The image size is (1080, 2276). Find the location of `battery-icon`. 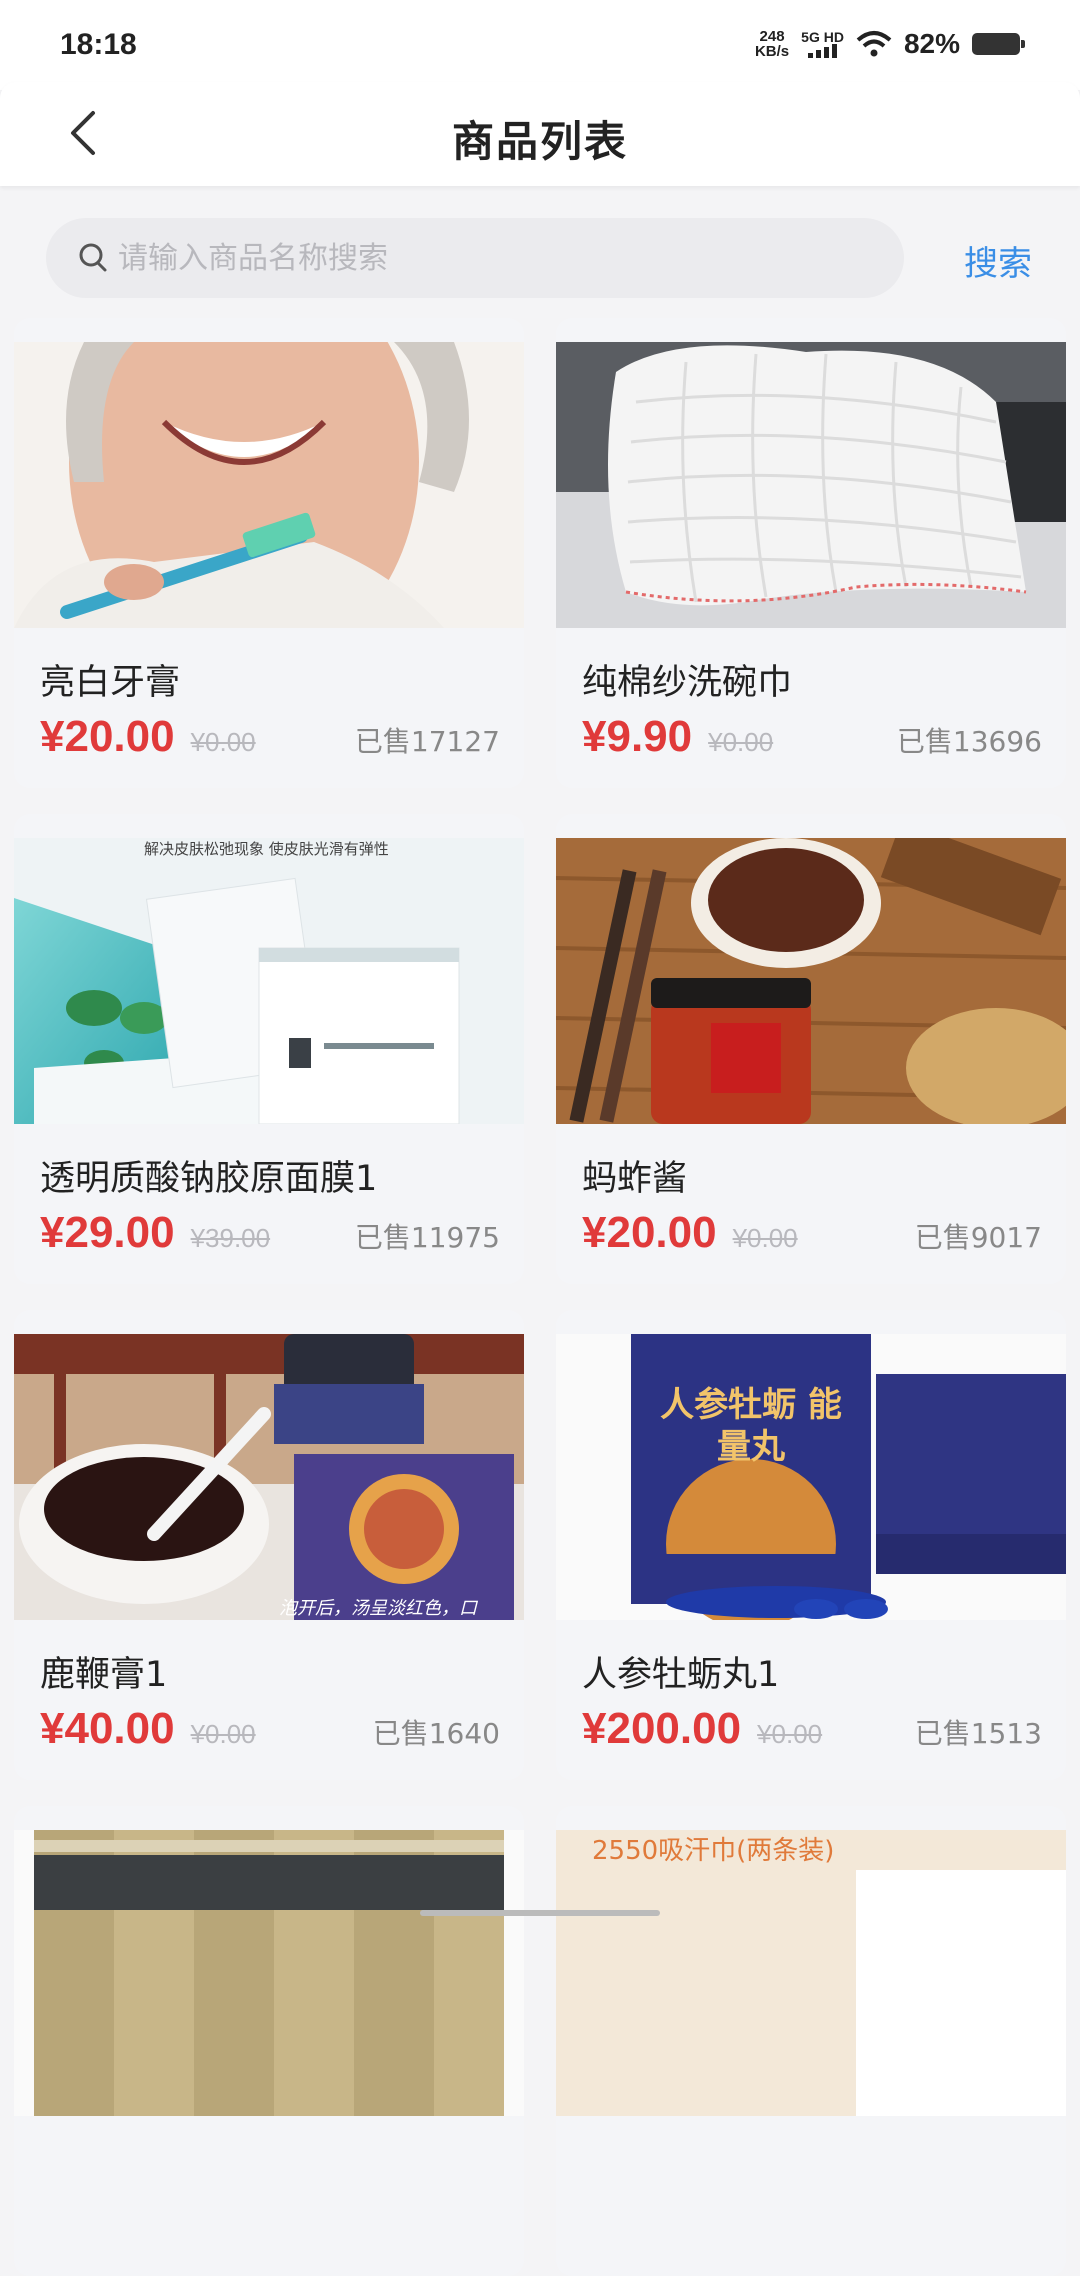

battery-icon is located at coordinates (998, 44).